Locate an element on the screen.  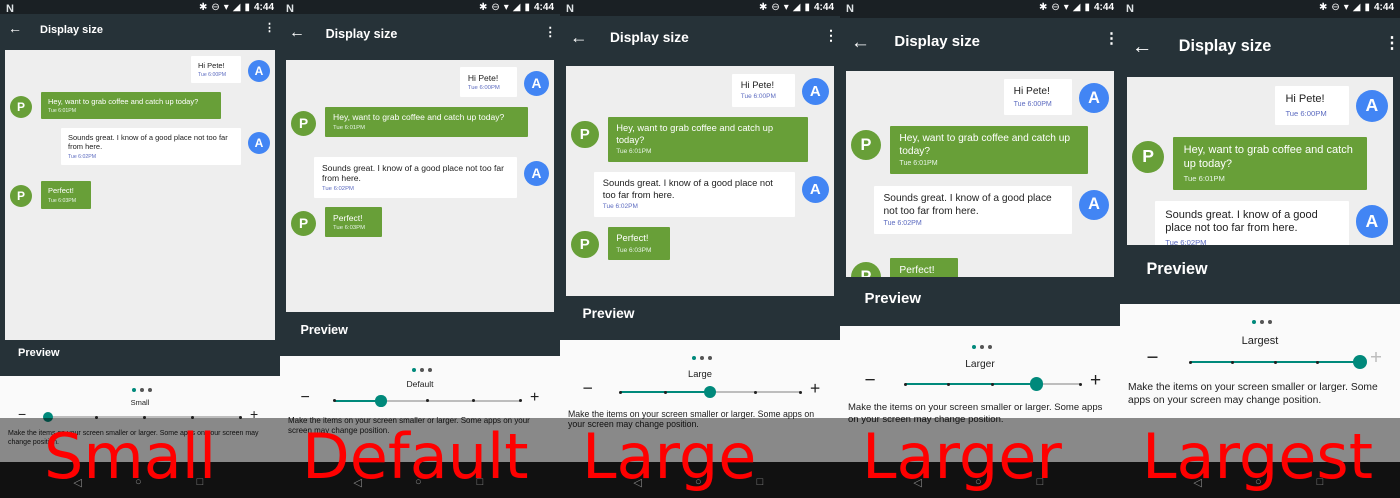
notification-icon: N is located at coordinates (570, 9).